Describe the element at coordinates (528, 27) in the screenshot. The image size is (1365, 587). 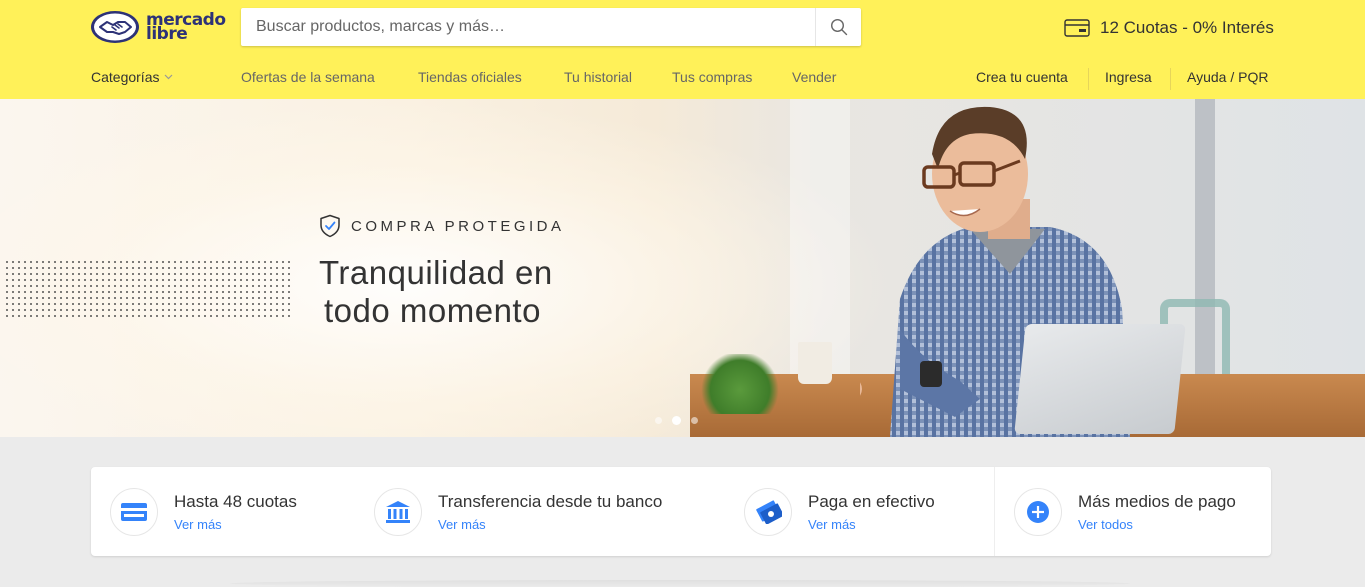
I see `search-input` at that location.